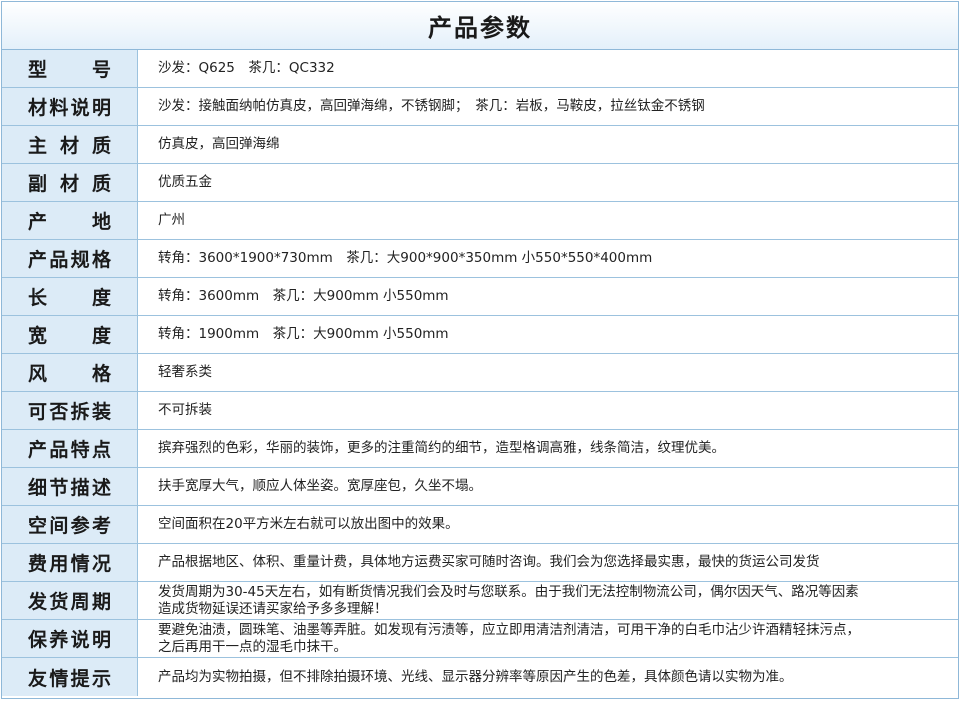  I want to click on row-label-text: 保养说明, so click(69, 640).